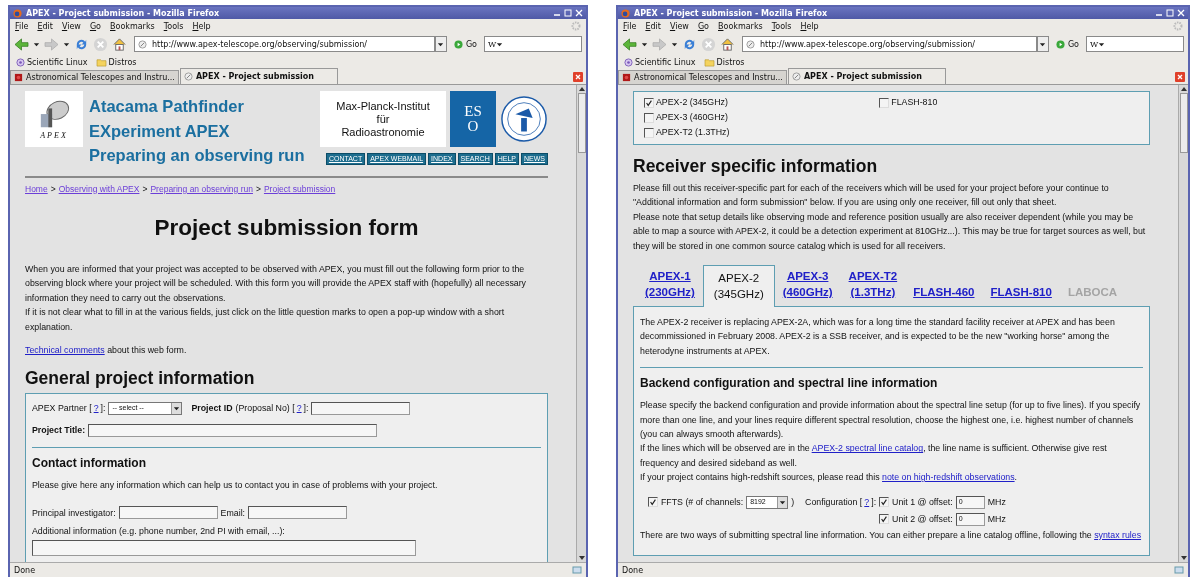  What do you see at coordinates (738, 286) in the screenshot?
I see `receiver-tab: APEX-2 (345GHz)` at bounding box center [738, 286].